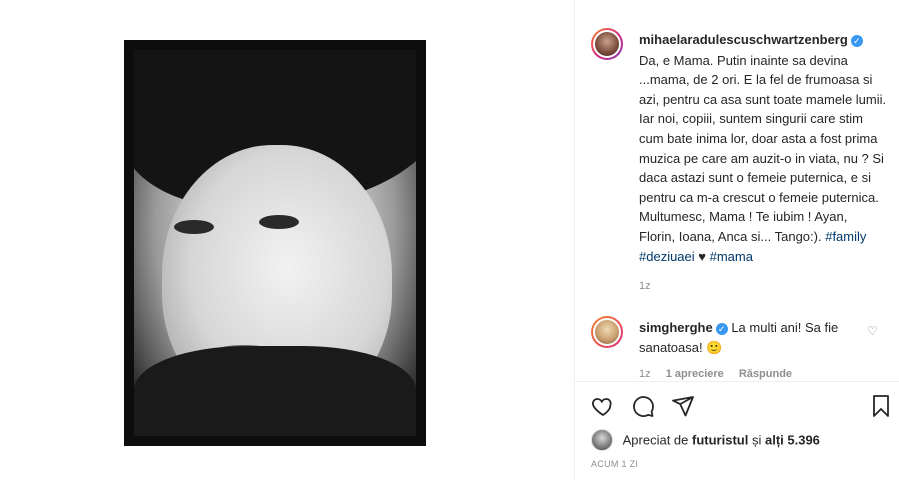  What do you see at coordinates (603, 406) in the screenshot?
I see `heart-icon` at bounding box center [603, 406].